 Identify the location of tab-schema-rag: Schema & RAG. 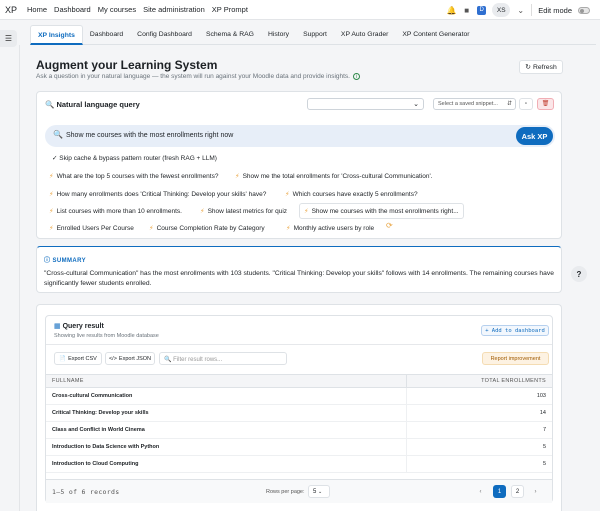
(230, 35).